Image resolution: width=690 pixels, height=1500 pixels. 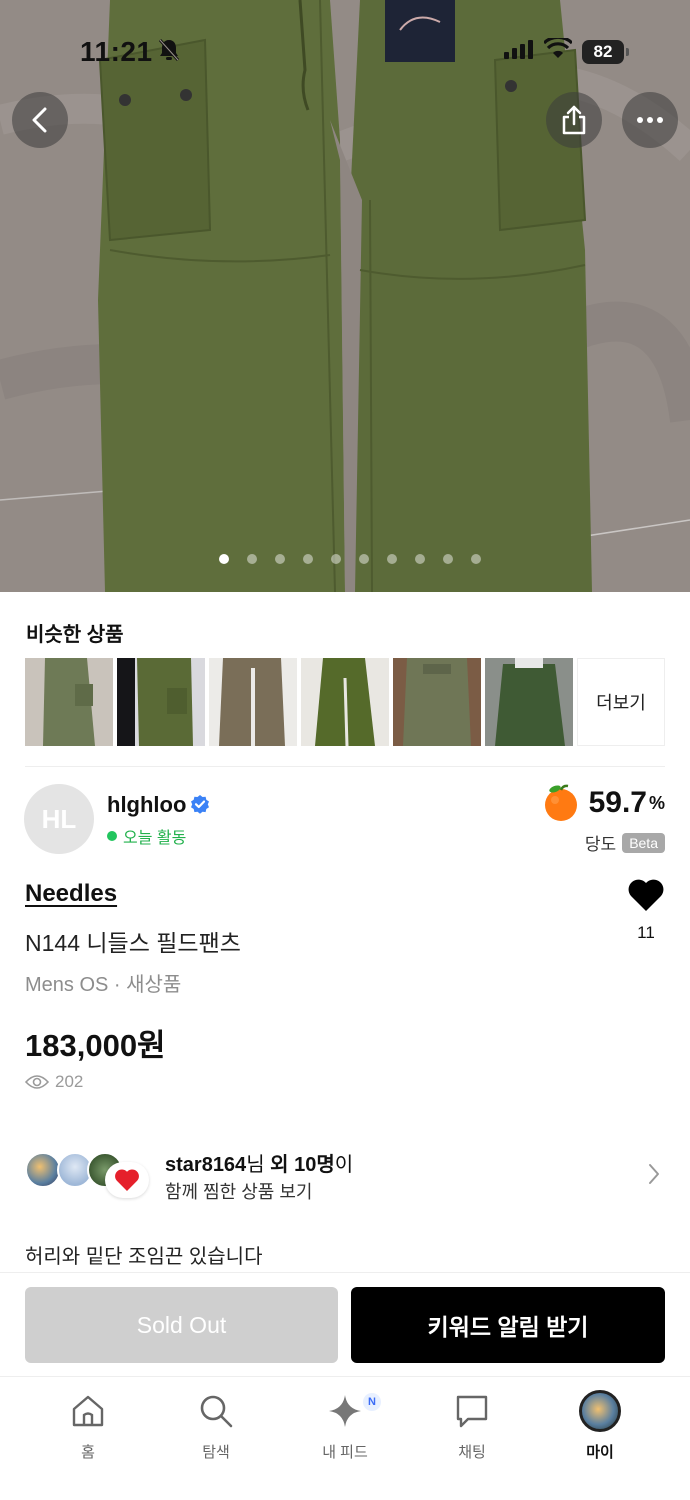 I want to click on tab-chat: 채팅, so click(x=472, y=1425).